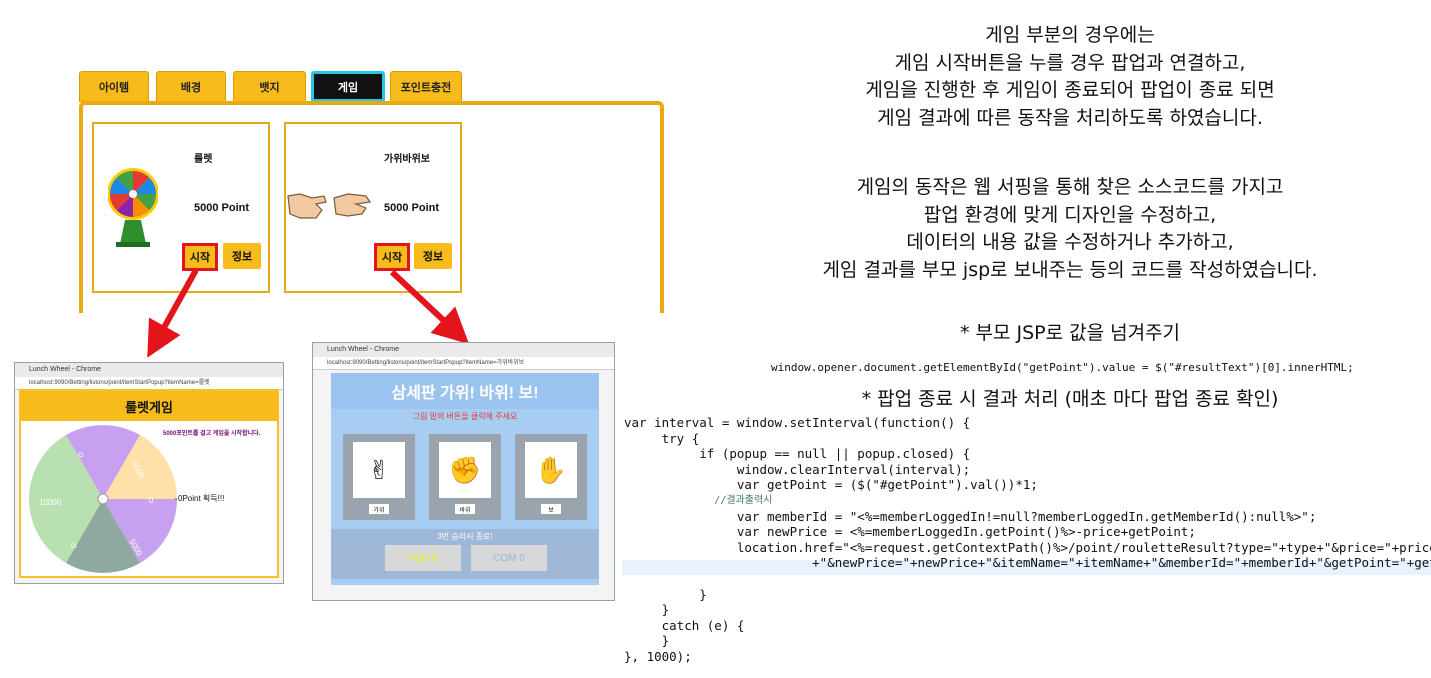 This screenshot has height=678, width=1431. What do you see at coordinates (797, 469) in the screenshot?
I see `code-line: window.clearInterval(interval);` at bounding box center [797, 469].